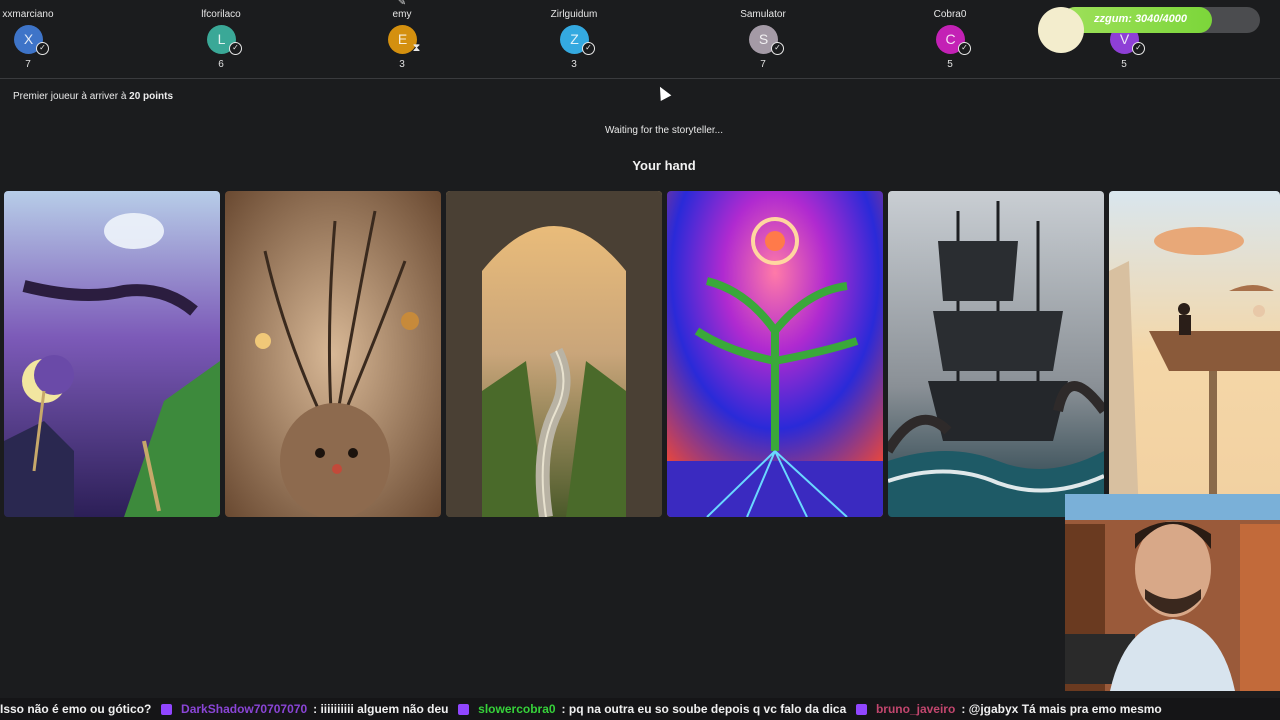  What do you see at coordinates (1061, 709) in the screenshot?
I see `chat-message: : @jgabyx Tá mais pra emo mesmo` at bounding box center [1061, 709].